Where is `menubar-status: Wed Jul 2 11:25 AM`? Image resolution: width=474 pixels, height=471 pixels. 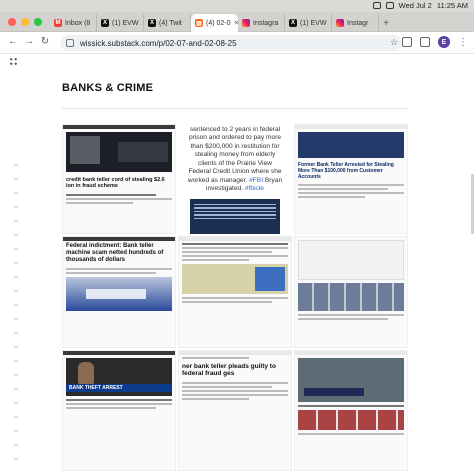 menubar-status: Wed Jul 2 11:25 AM is located at coordinates (420, 5).